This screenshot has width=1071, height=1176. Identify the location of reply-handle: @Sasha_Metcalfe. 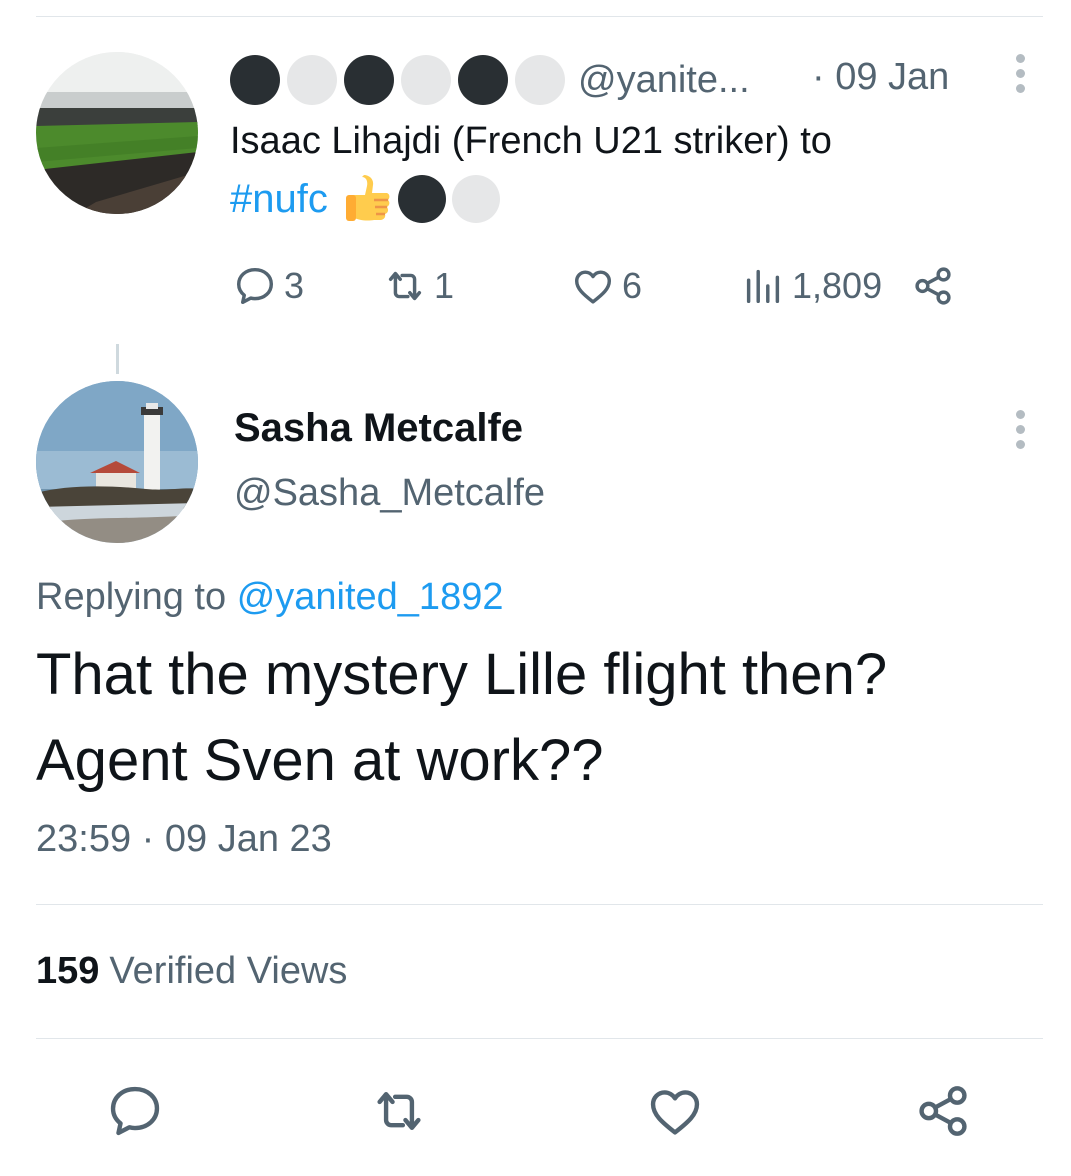
(389, 493).